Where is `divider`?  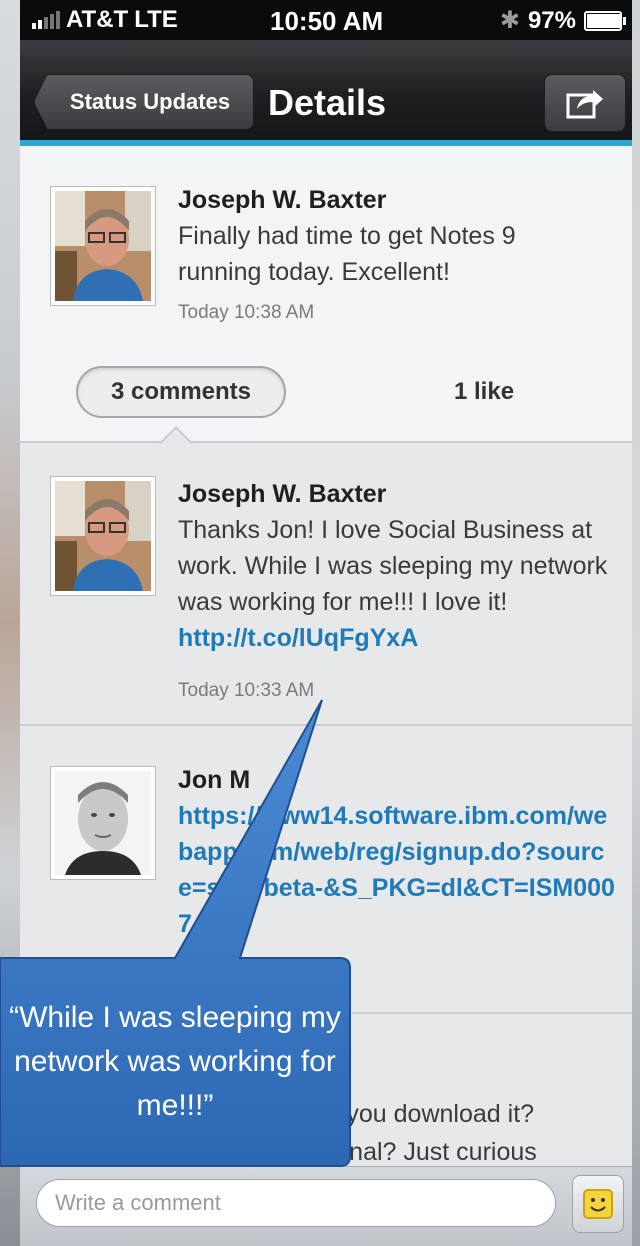
divider is located at coordinates (326, 442).